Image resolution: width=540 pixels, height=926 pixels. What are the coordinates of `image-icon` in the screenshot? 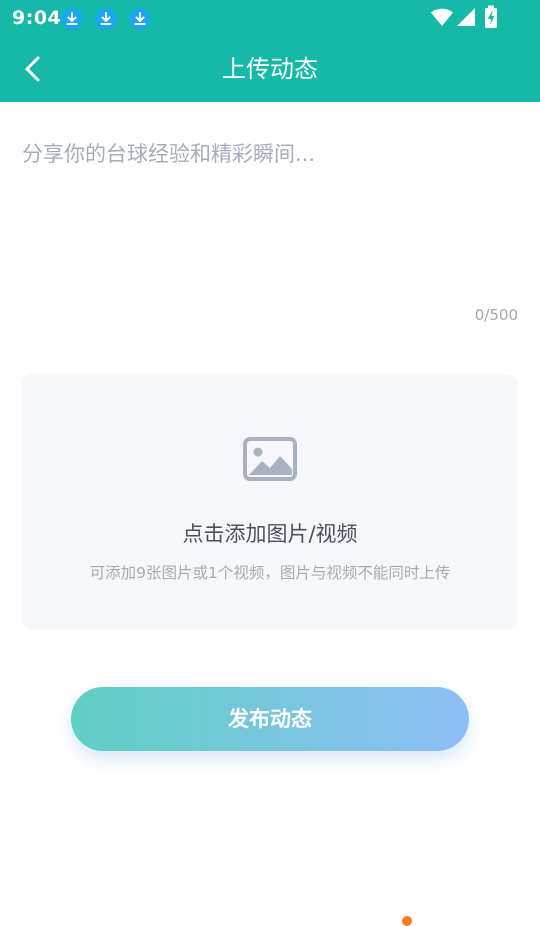 It's located at (270, 459).